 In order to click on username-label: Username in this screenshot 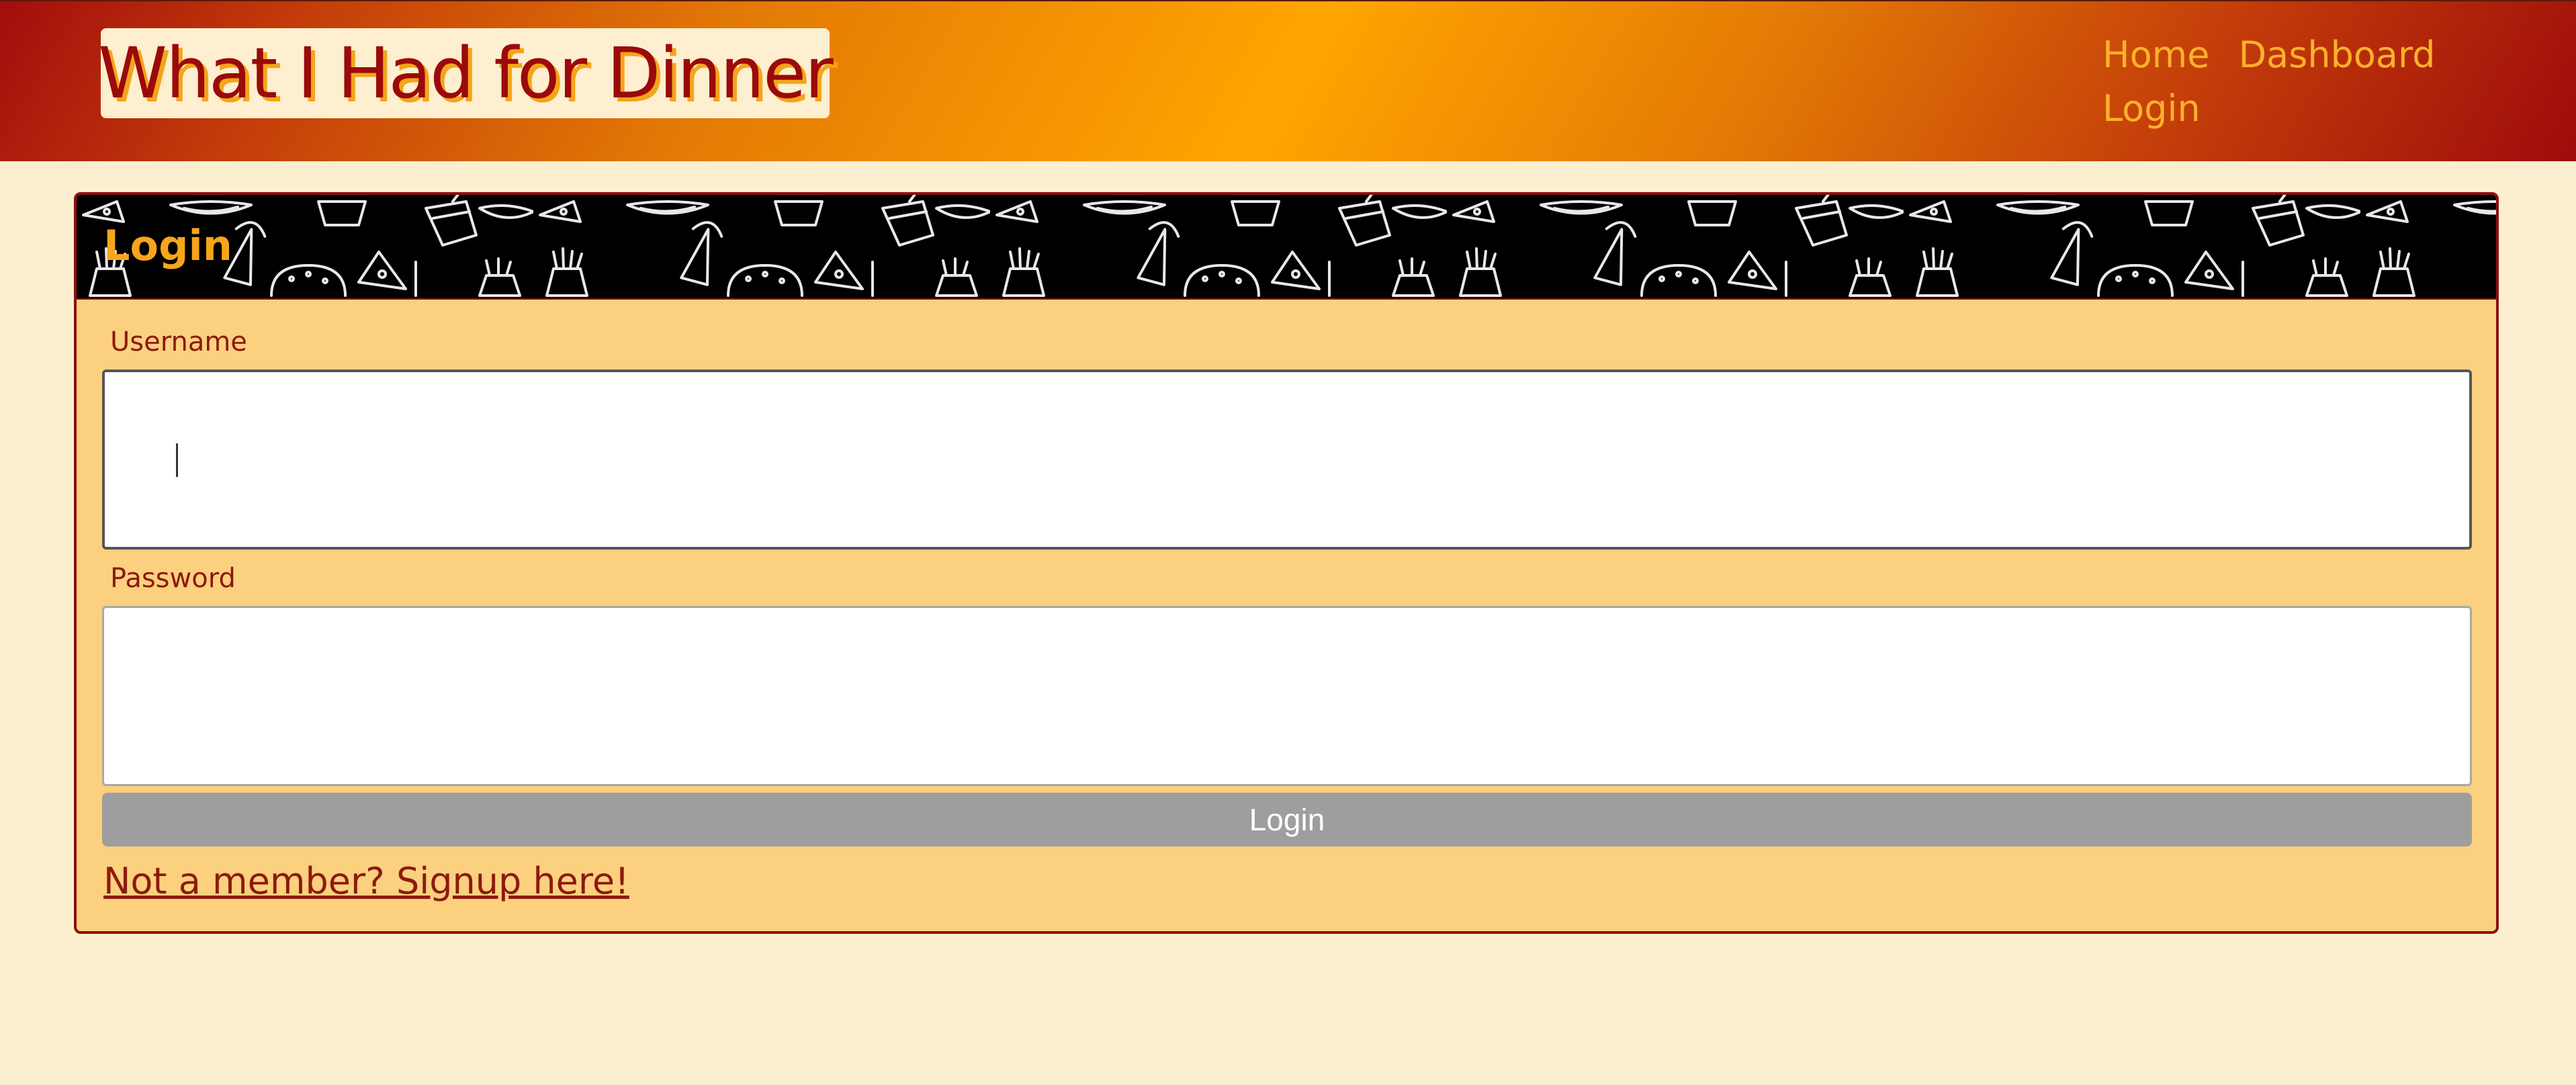, I will do `click(179, 342)`.